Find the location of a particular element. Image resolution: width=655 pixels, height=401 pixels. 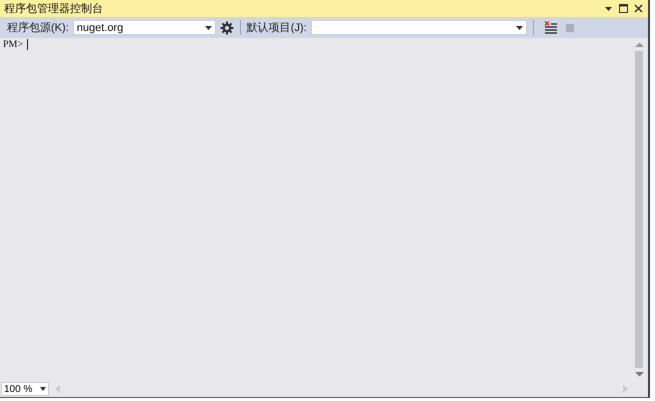

close-icon is located at coordinates (638, 8).